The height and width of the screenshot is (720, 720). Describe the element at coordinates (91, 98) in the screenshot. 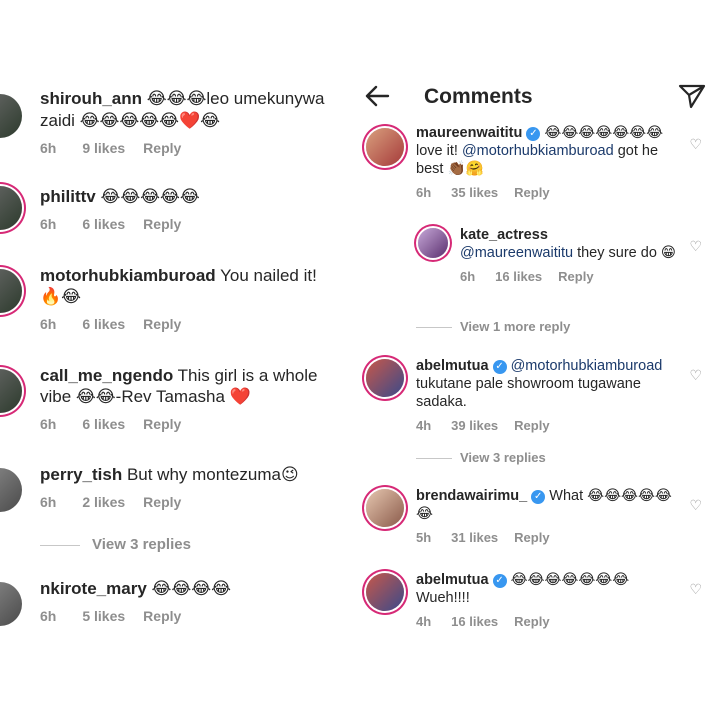

I see `username: shirouh_ann` at that location.